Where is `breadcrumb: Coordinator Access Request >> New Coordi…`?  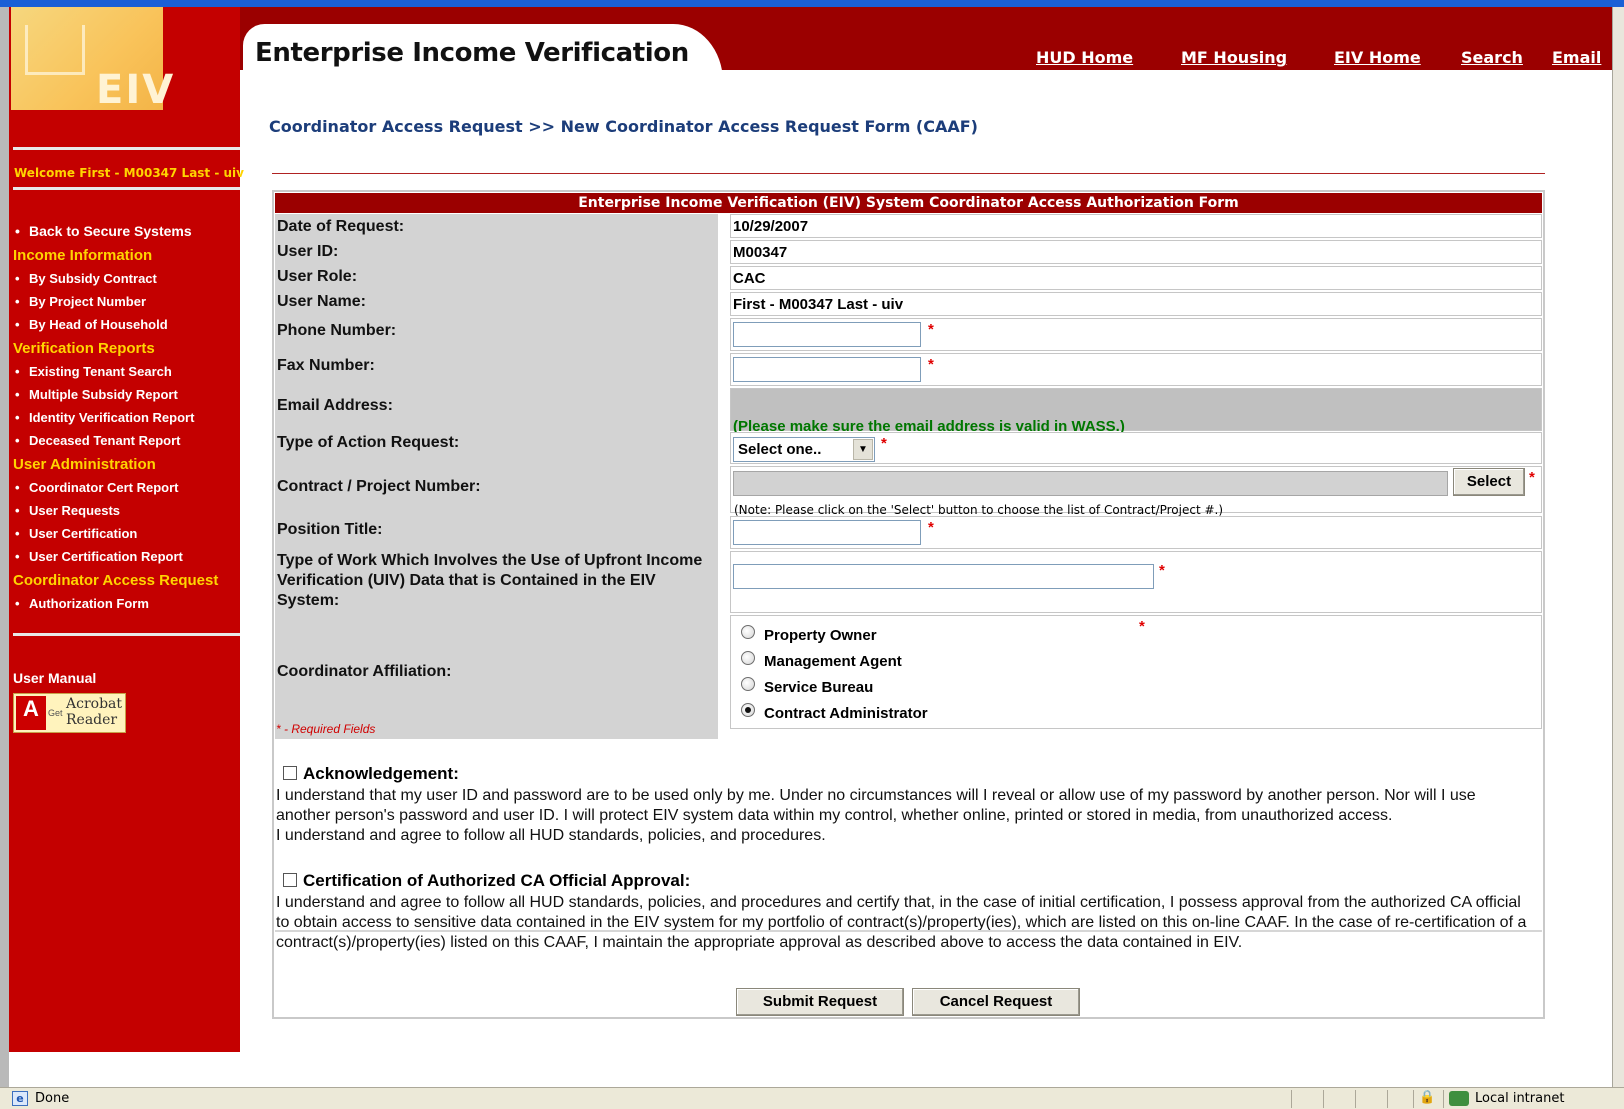 breadcrumb: Coordinator Access Request >> New Coordi… is located at coordinates (623, 126).